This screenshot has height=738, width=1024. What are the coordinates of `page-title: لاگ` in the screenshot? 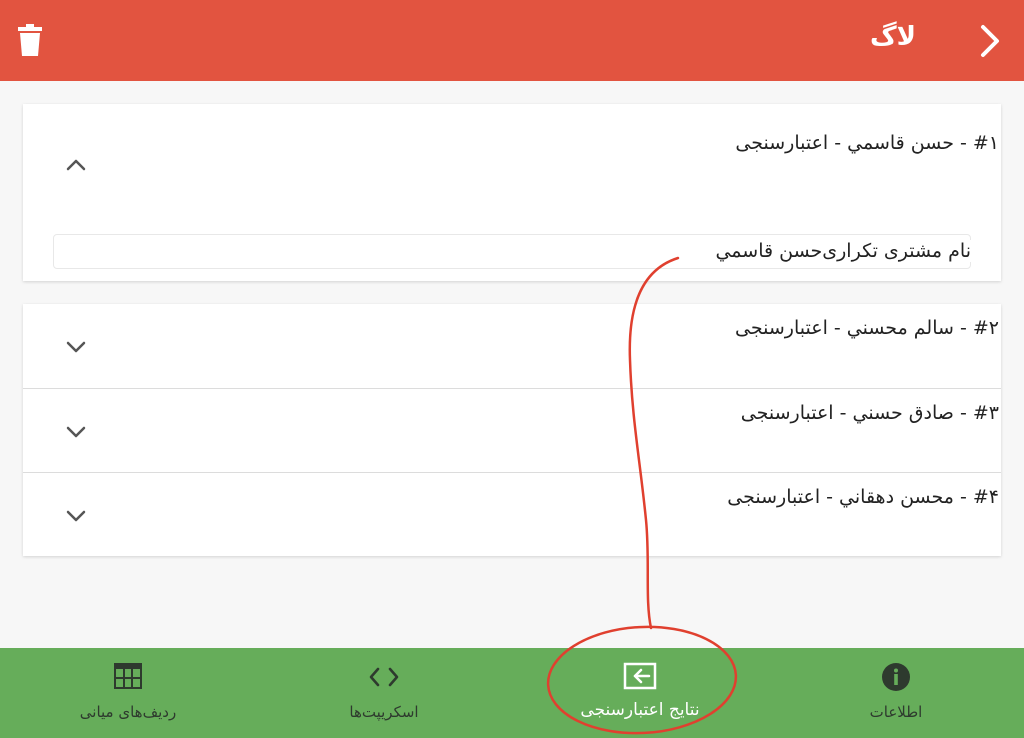 It's located at (893, 37).